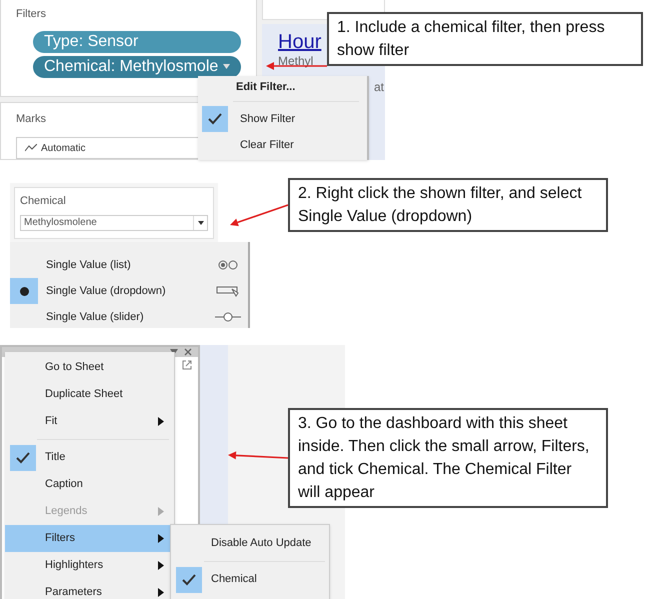  Describe the element at coordinates (268, 119) in the screenshot. I see `menu-item: Show Filter` at that location.